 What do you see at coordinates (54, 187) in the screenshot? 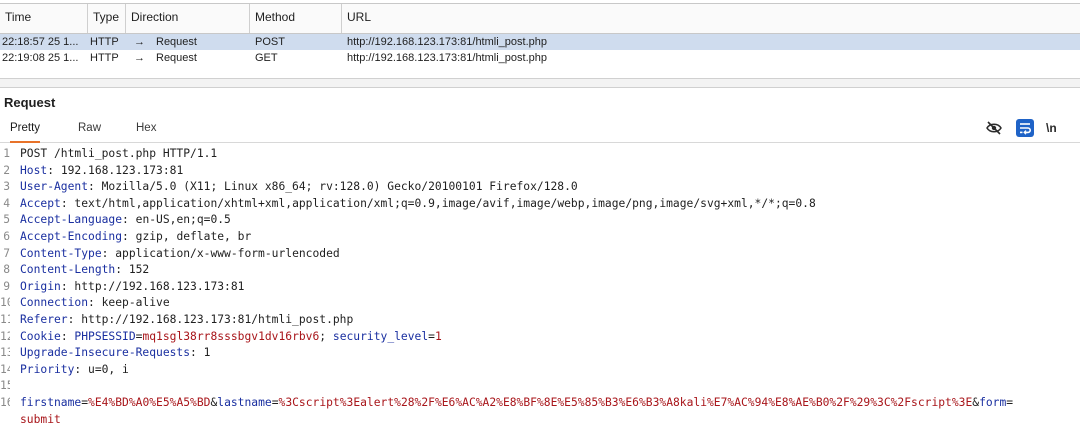
I see `header-name: User-Agent` at bounding box center [54, 187].